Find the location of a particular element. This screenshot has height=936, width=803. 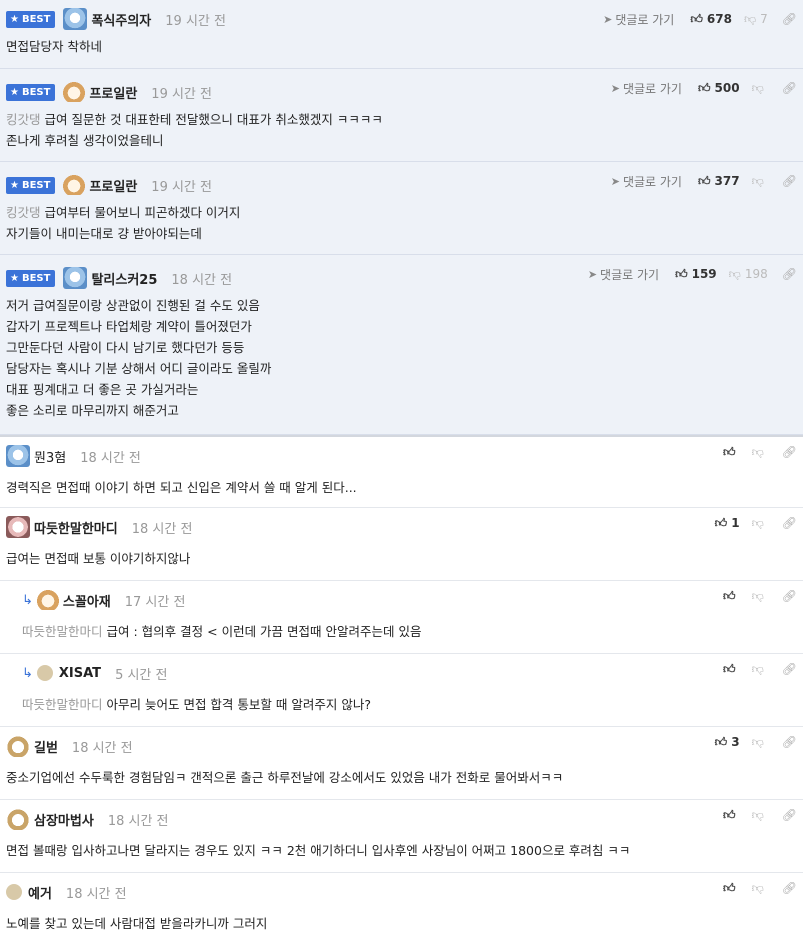

nickname: XISAT is located at coordinates (80, 673).